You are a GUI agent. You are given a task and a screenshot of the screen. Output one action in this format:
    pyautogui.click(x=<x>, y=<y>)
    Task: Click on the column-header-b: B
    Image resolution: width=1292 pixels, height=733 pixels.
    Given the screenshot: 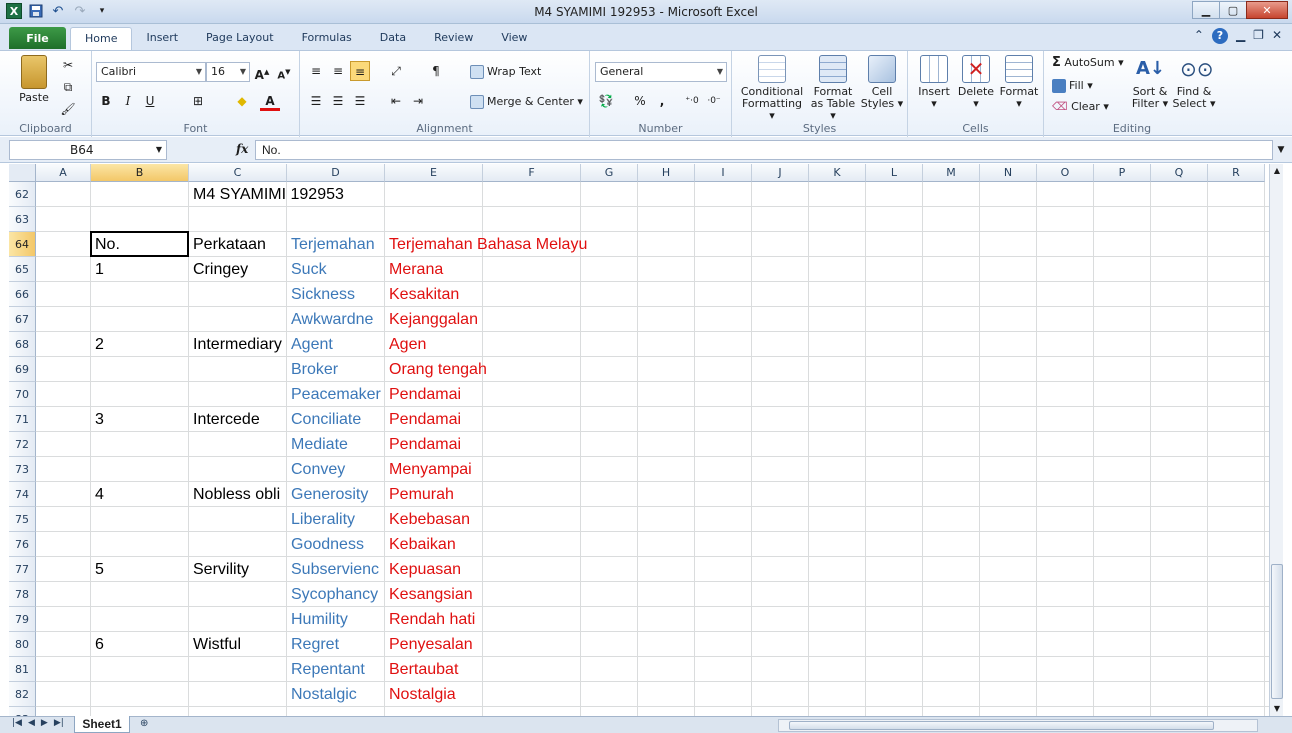 What is the action you would take?
    pyautogui.click(x=140, y=173)
    